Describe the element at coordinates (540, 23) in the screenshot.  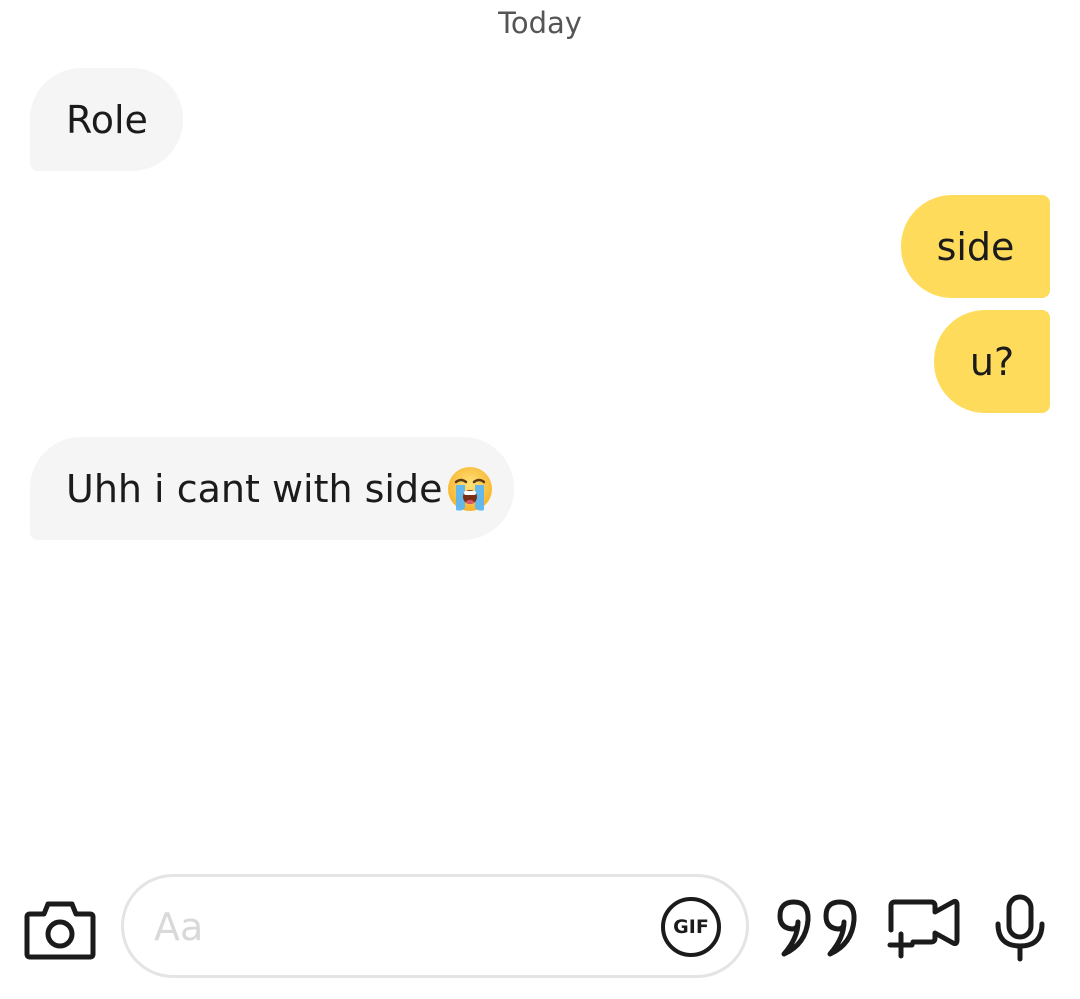
I see `date-label: Today` at that location.